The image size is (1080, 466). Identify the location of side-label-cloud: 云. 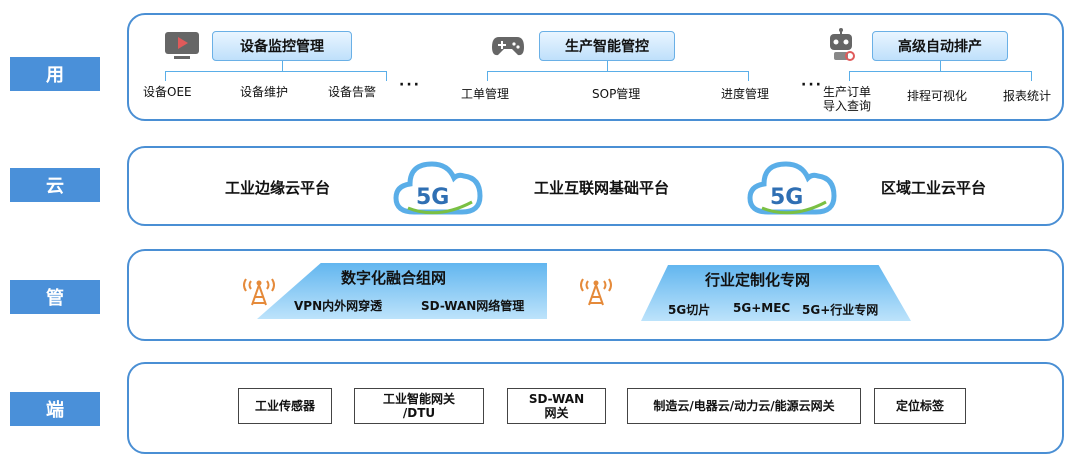
(55, 185).